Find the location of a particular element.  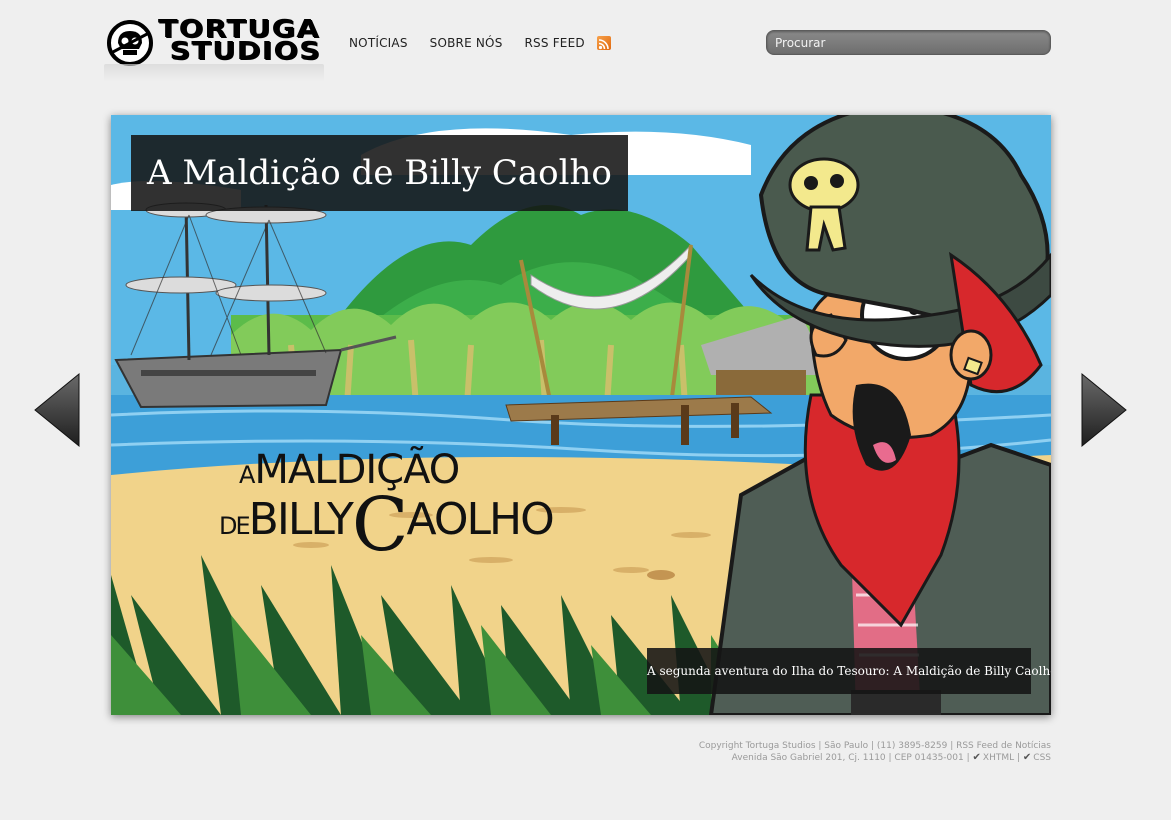

art-title-aolho: AOLHO is located at coordinates (480, 519).